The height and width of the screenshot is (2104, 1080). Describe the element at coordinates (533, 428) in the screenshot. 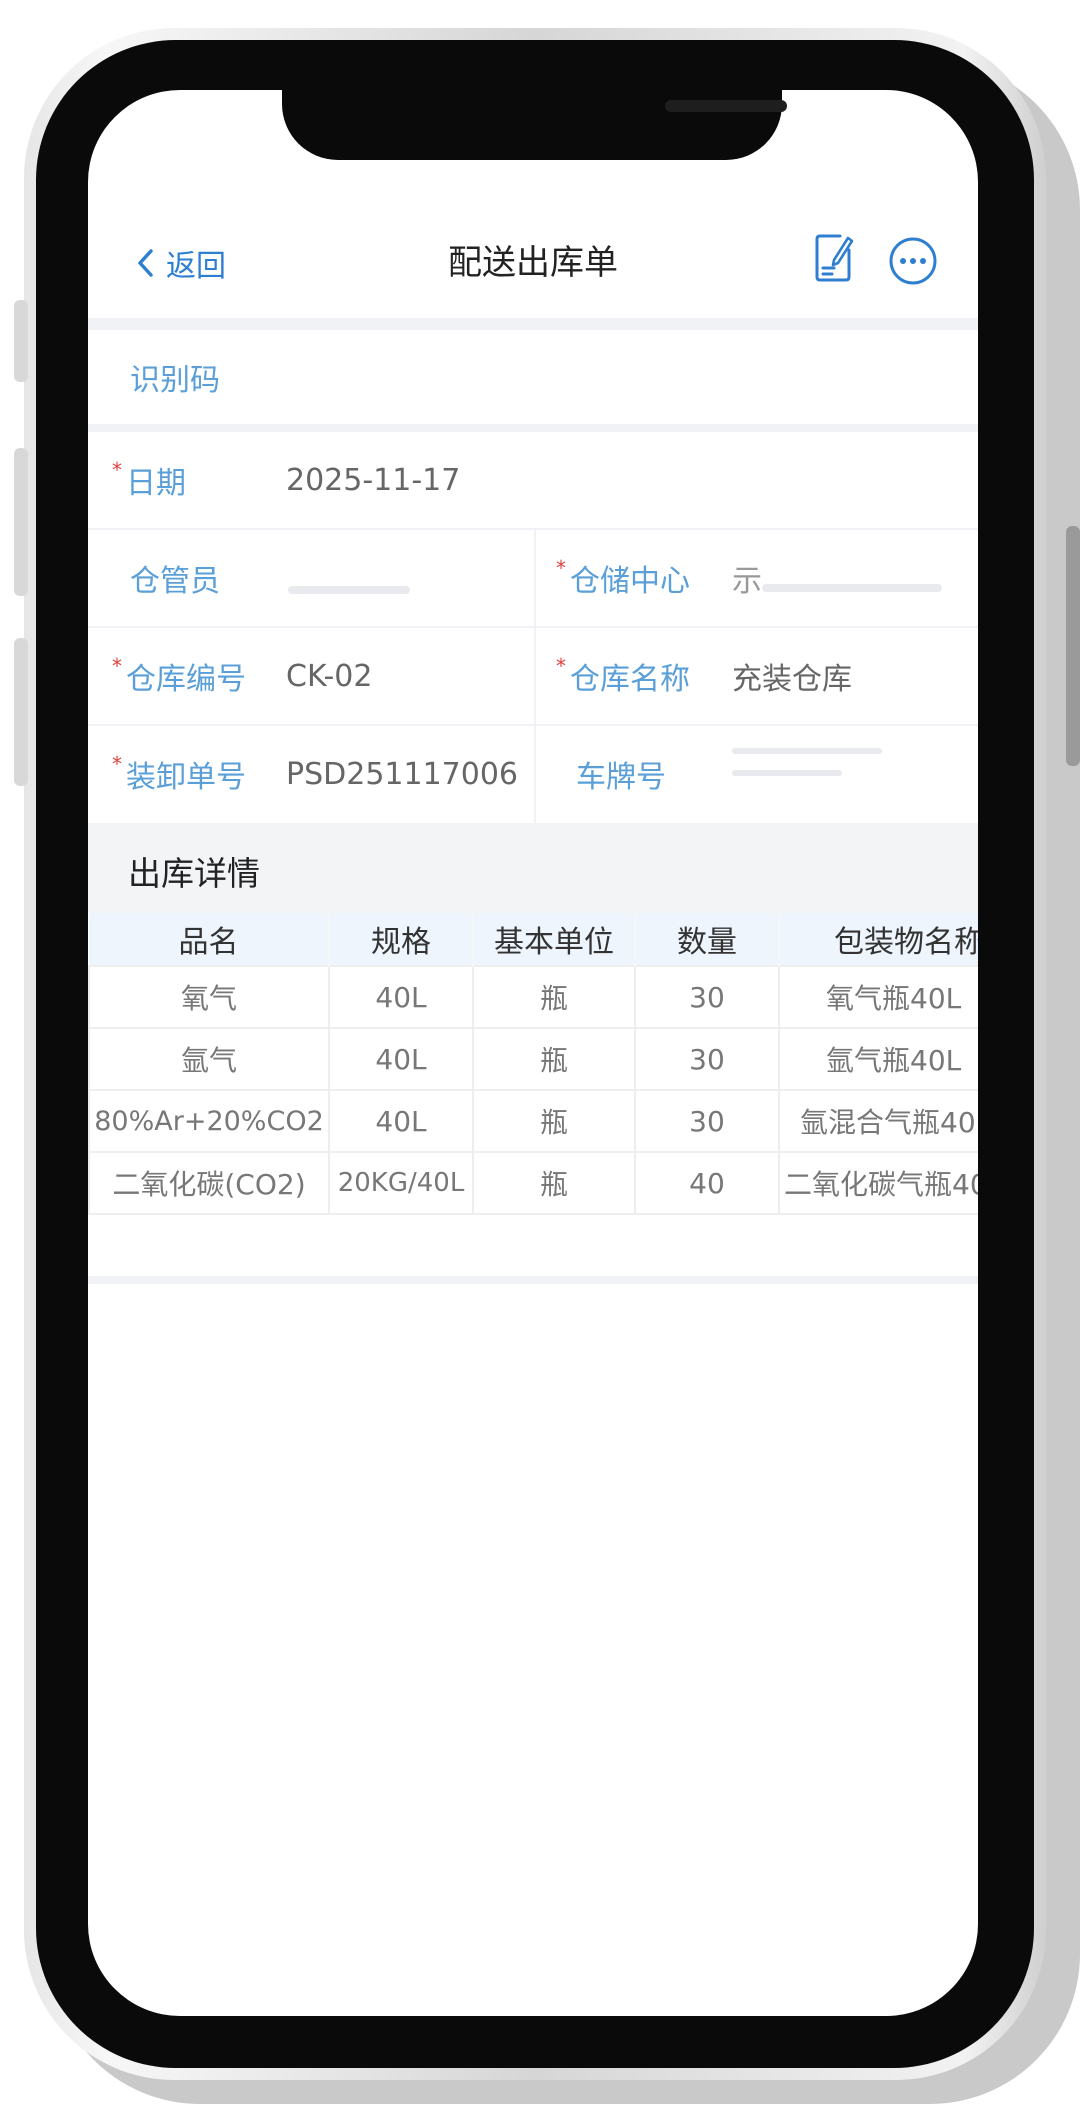

I see `section-divider` at that location.